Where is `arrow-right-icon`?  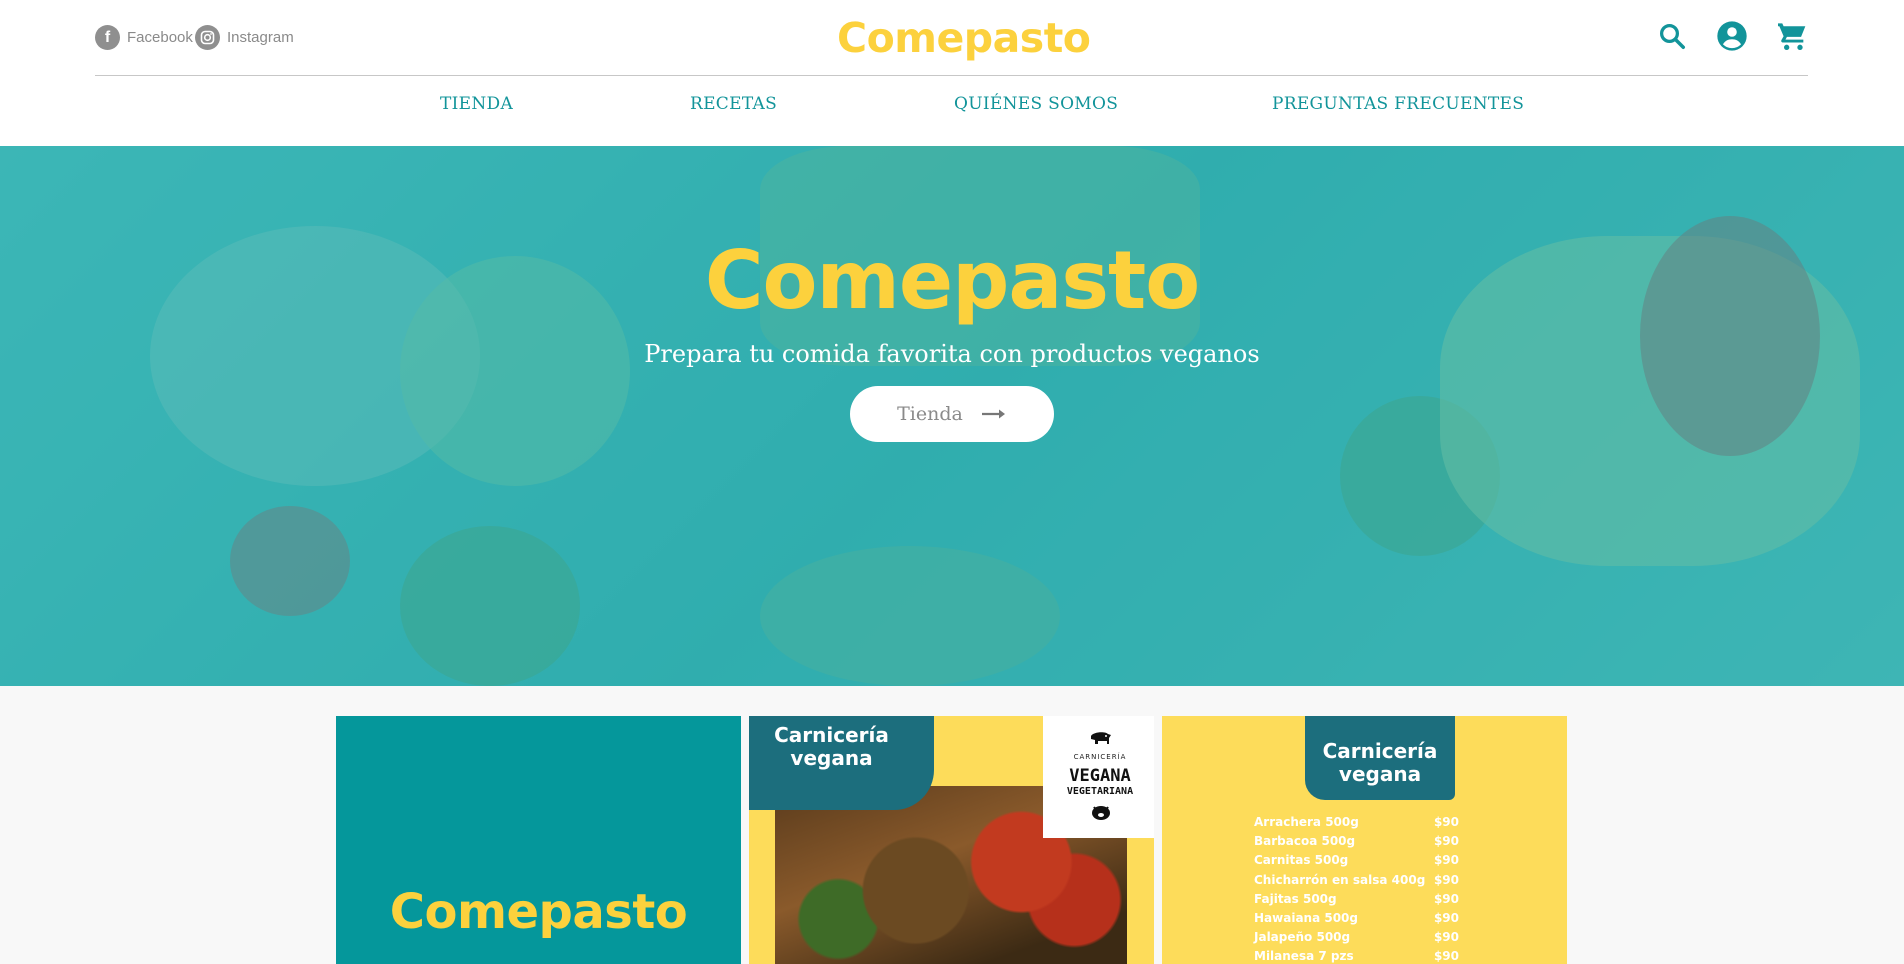
arrow-right-icon is located at coordinates (994, 414).